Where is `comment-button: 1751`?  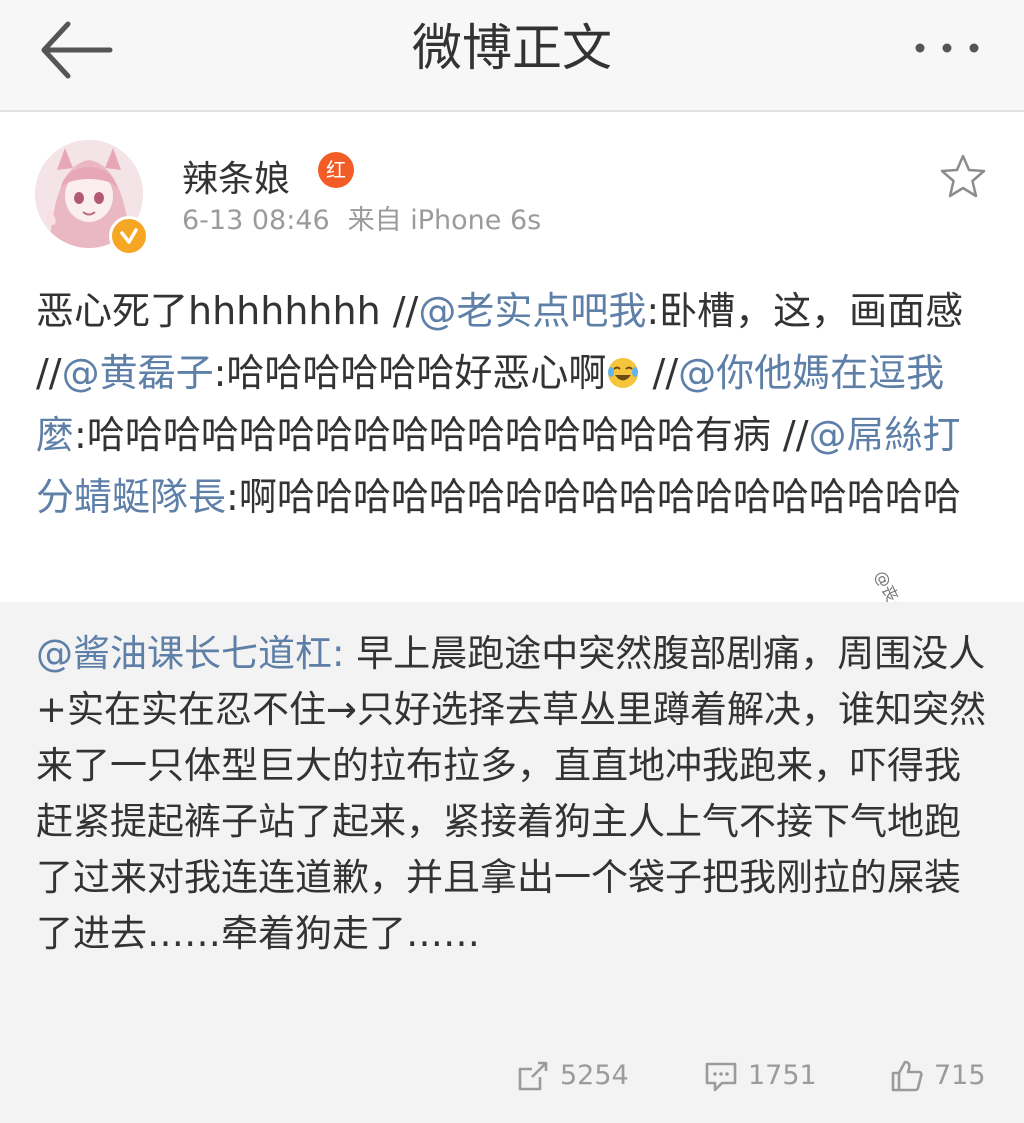
comment-button: 1751 is located at coordinates (760, 1076).